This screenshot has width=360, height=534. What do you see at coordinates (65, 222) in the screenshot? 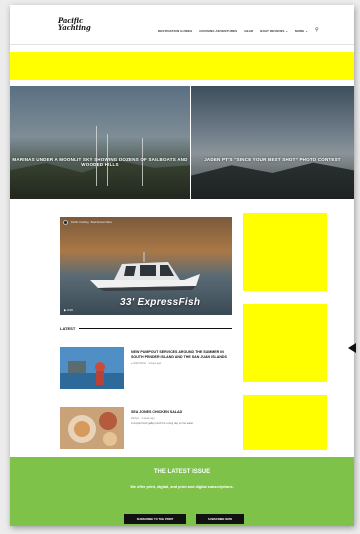
I see `channel-avatar` at bounding box center [65, 222].